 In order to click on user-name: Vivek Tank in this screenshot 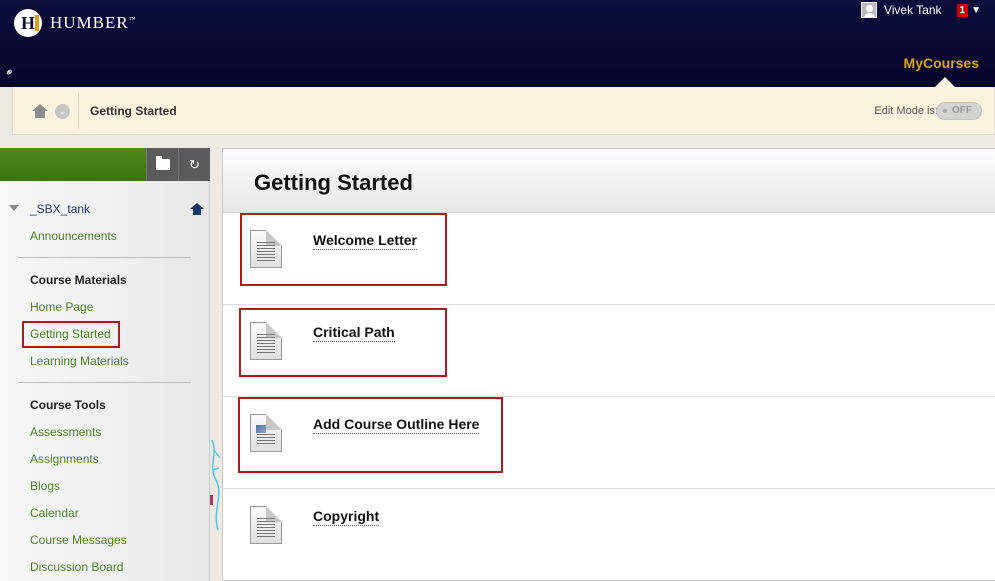, I will do `click(912, 10)`.